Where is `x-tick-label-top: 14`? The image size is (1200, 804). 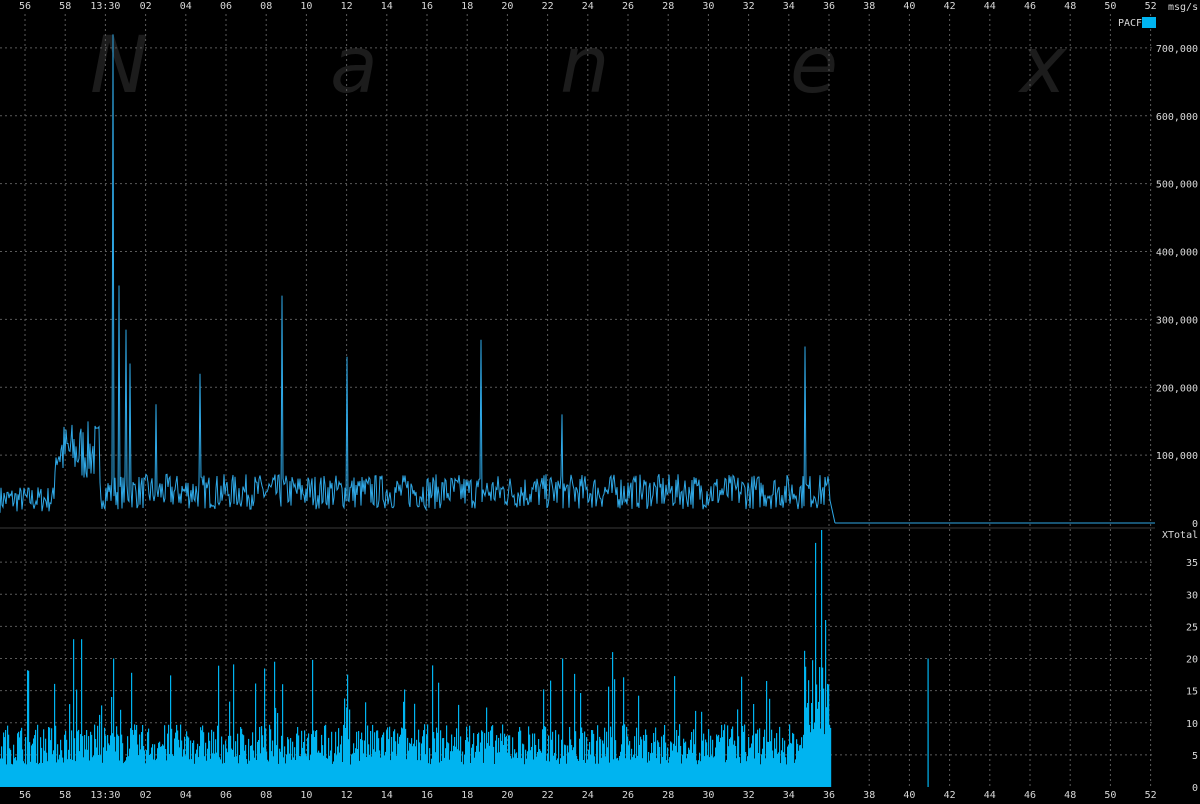
x-tick-label-top: 14 is located at coordinates (387, 6).